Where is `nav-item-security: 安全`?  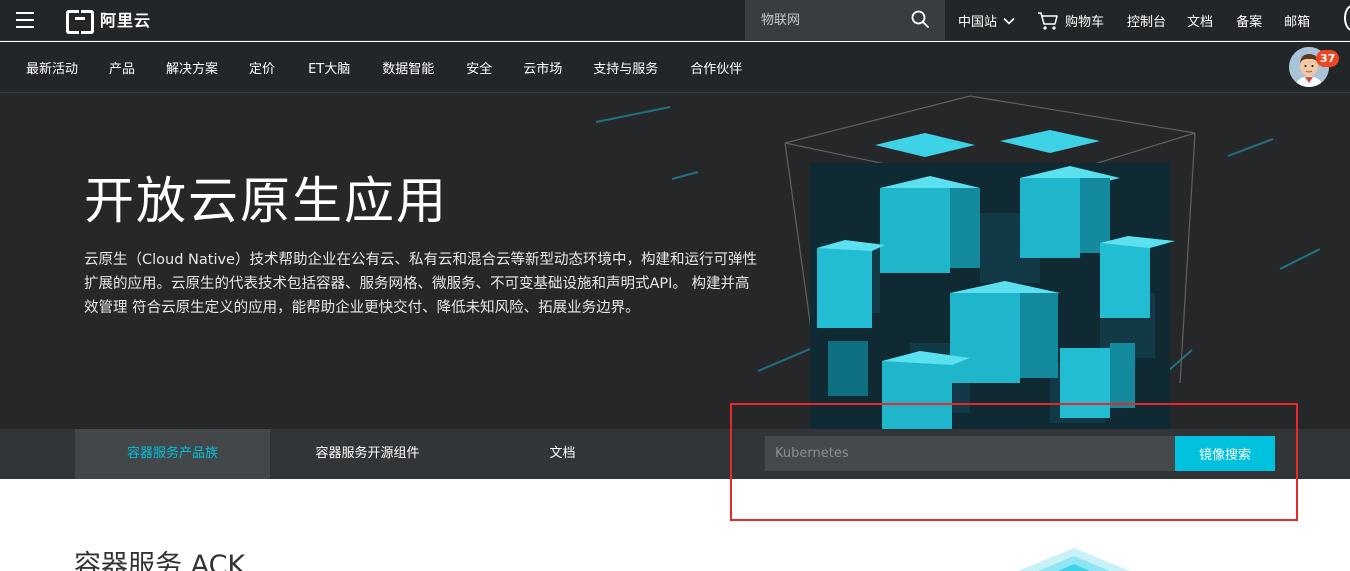
nav-item-security: 安全 is located at coordinates (479, 67).